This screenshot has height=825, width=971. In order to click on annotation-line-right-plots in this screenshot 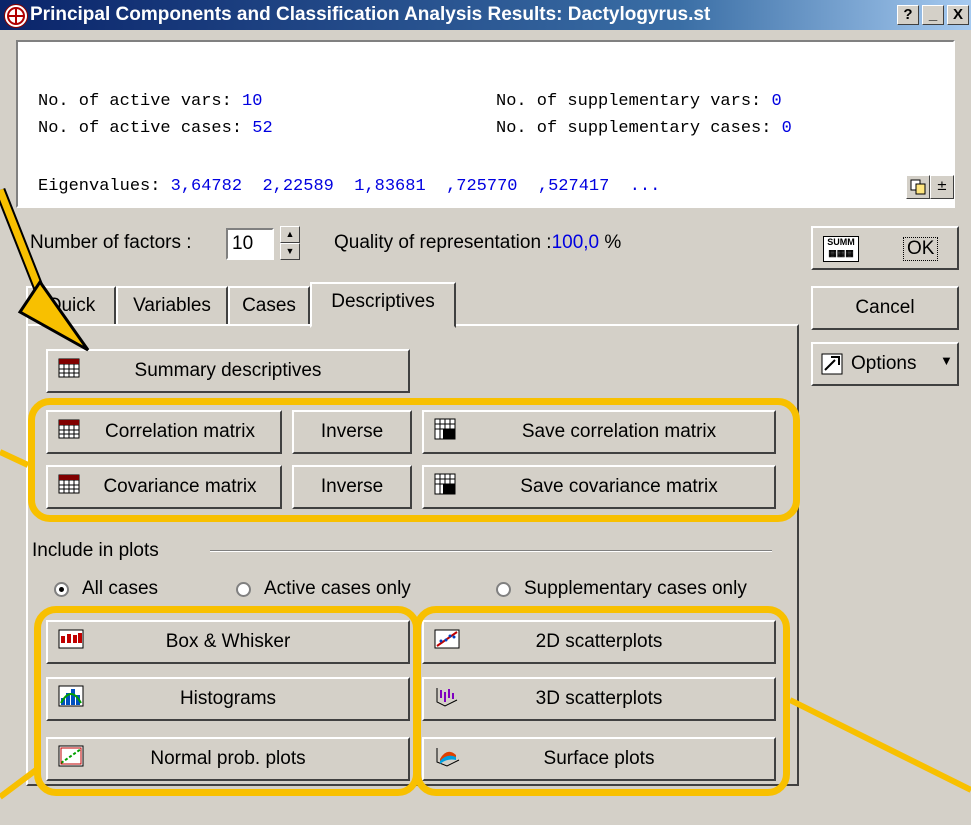, I will do `click(879, 745)`.